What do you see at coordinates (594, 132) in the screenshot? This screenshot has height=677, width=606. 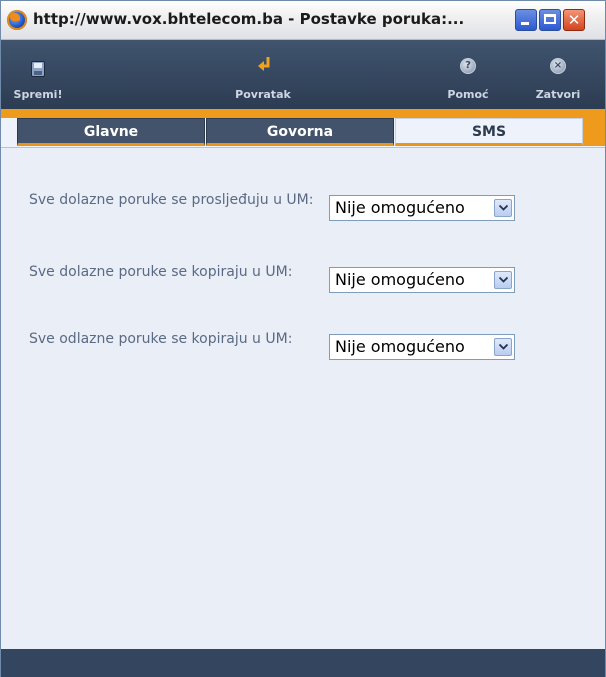 I see `tab-bar-accent` at bounding box center [594, 132].